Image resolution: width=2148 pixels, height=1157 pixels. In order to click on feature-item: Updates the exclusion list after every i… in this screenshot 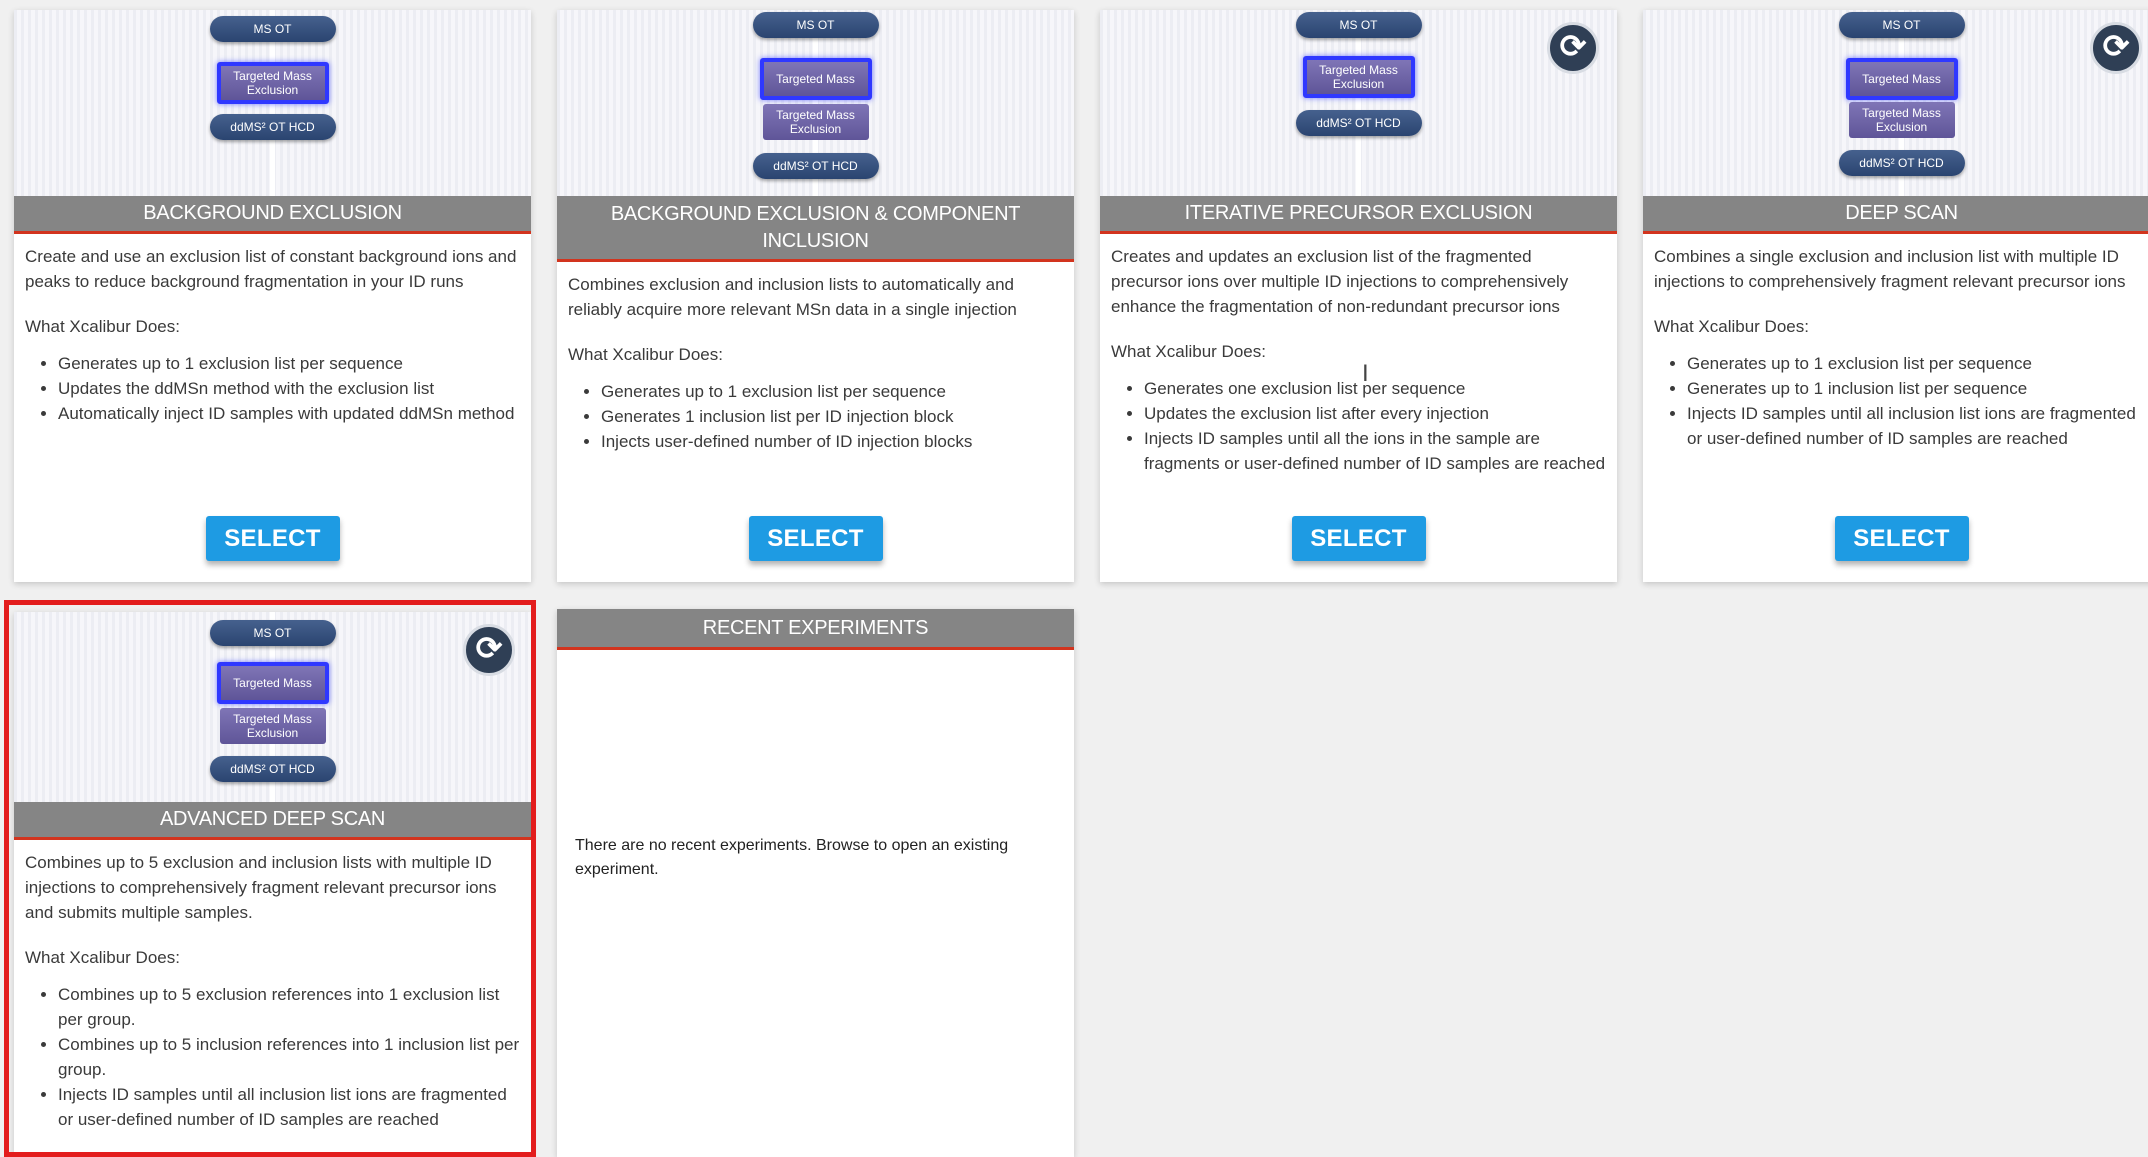, I will do `click(1375, 413)`.